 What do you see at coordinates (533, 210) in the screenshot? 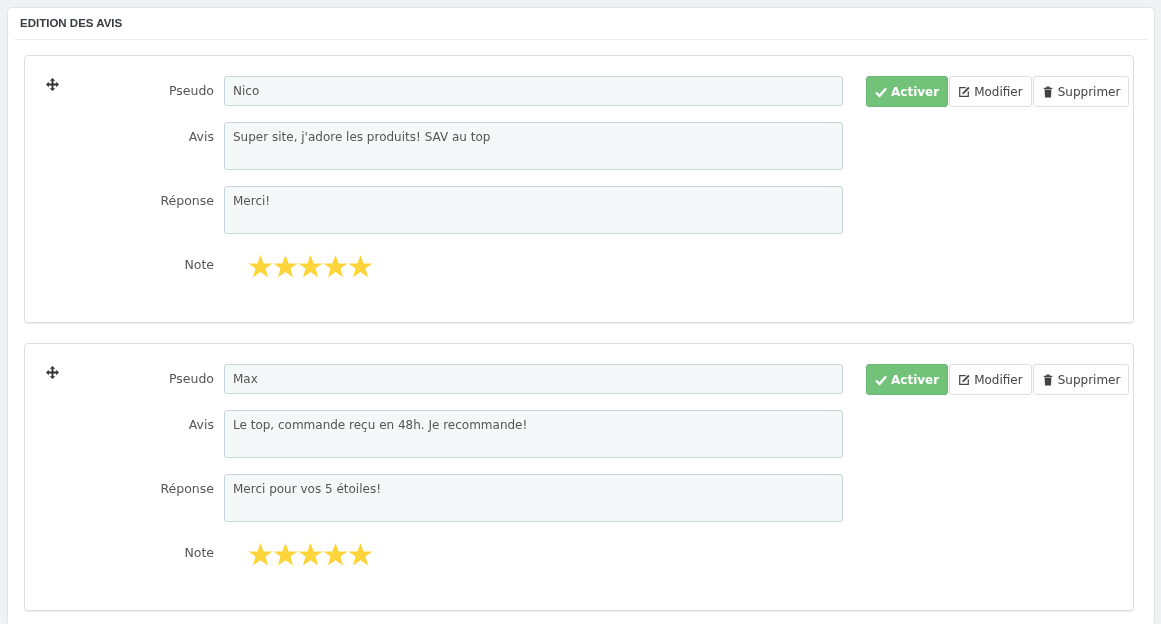
I see `text-area: Merci!` at bounding box center [533, 210].